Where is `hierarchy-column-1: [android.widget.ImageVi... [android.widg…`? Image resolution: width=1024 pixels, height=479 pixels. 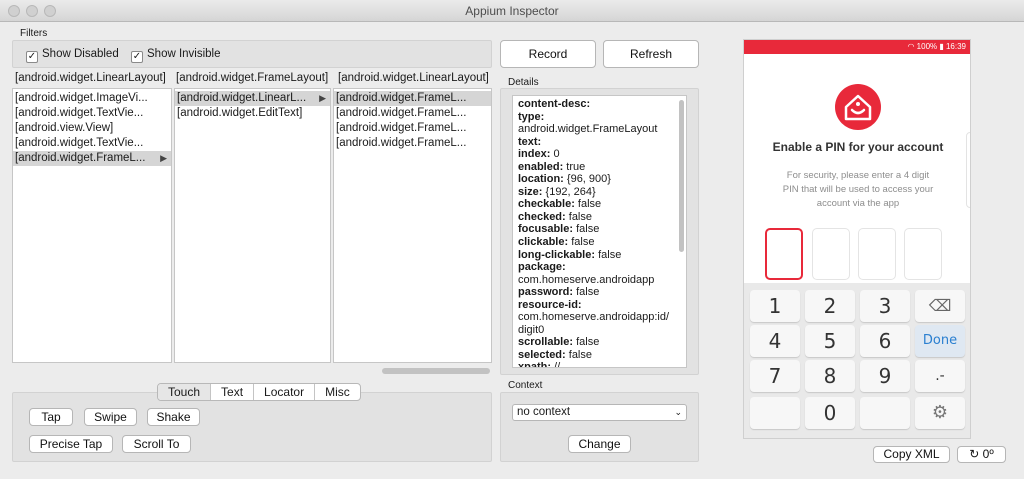 hierarchy-column-1: [android.widget.ImageVi... [android.widg… is located at coordinates (92, 225).